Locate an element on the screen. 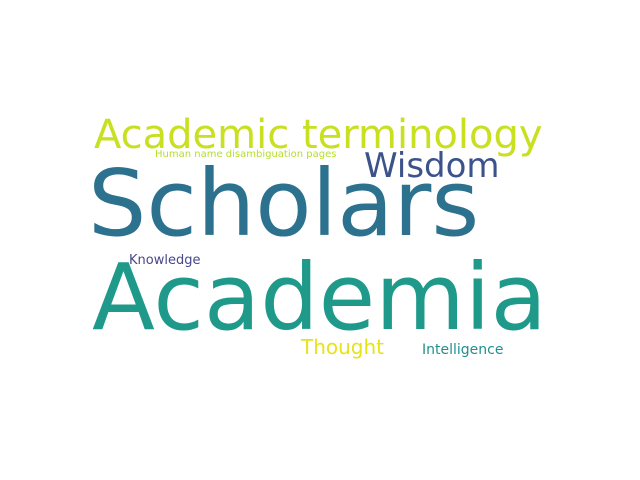 The height and width of the screenshot is (480, 640). word-human-name-disambiguation-pages: Human name disambiguation pages is located at coordinates (246, 154).